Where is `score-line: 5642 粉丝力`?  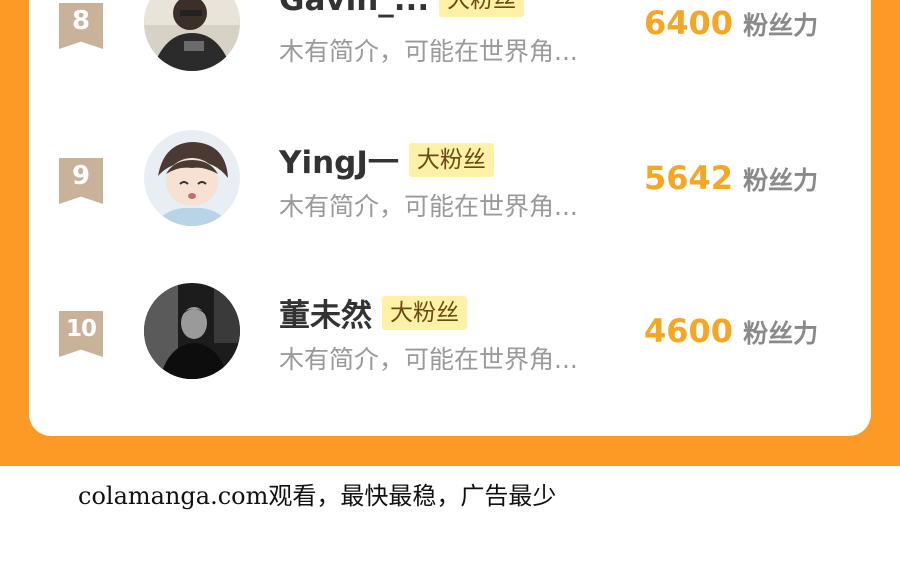 score-line: 5642 粉丝力 is located at coordinates (731, 178).